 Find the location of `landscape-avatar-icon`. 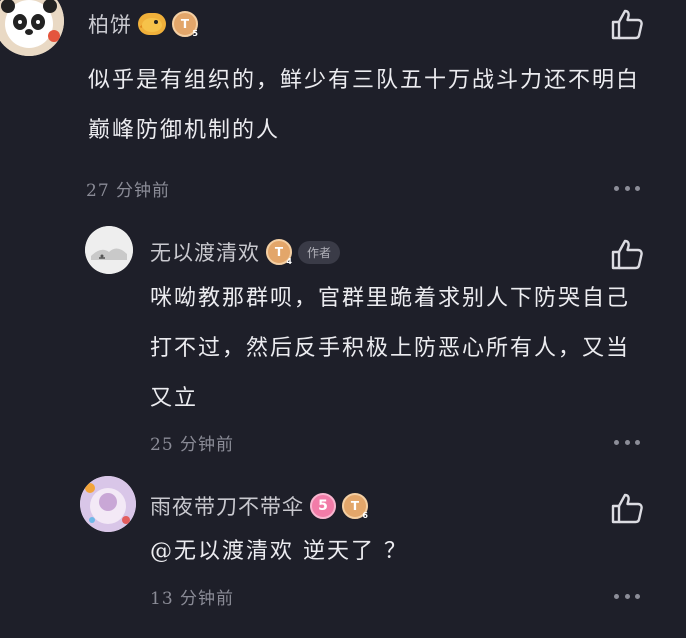

landscape-avatar-icon is located at coordinates (109, 250).